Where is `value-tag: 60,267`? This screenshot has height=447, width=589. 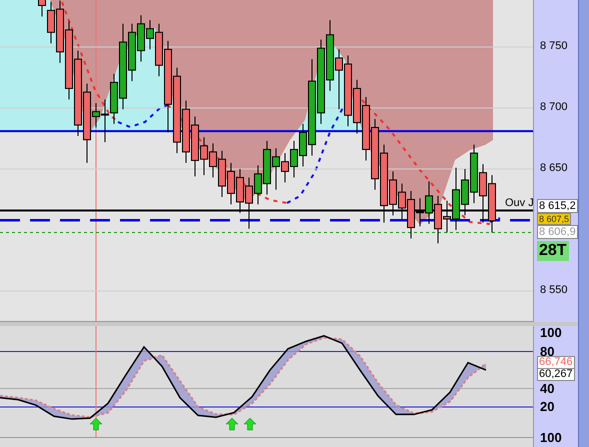 value-tag: 60,267 is located at coordinates (556, 374).